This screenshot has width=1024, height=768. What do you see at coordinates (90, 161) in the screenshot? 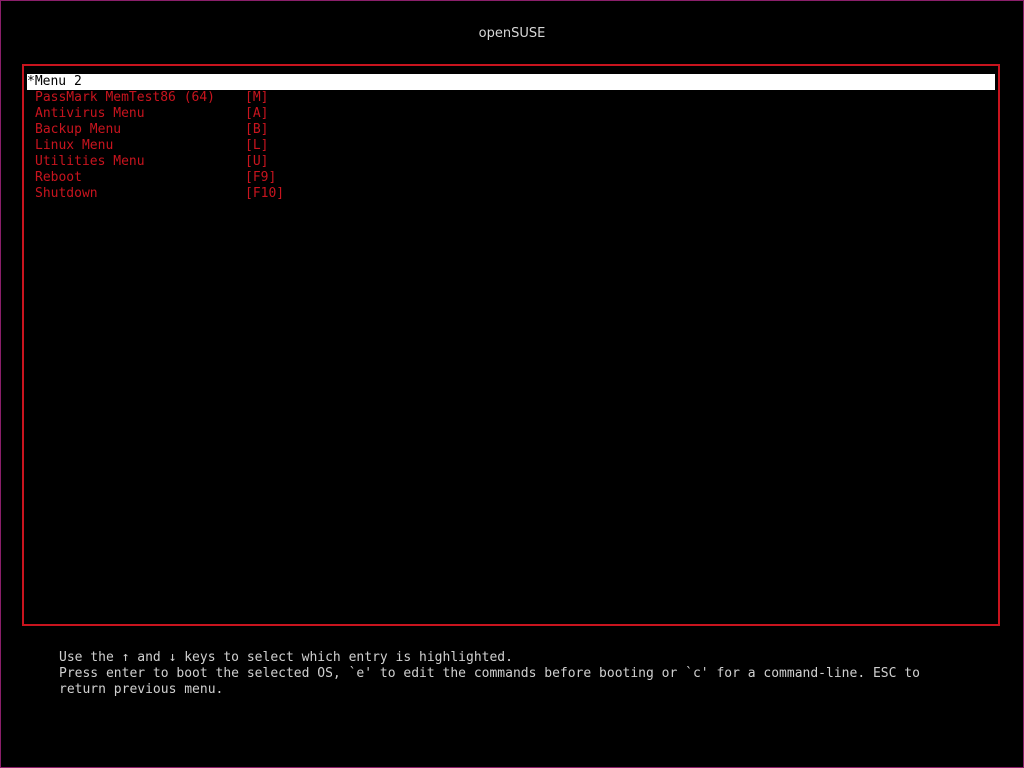
I see `menu-entry-label: Utilities Menu` at bounding box center [90, 161].